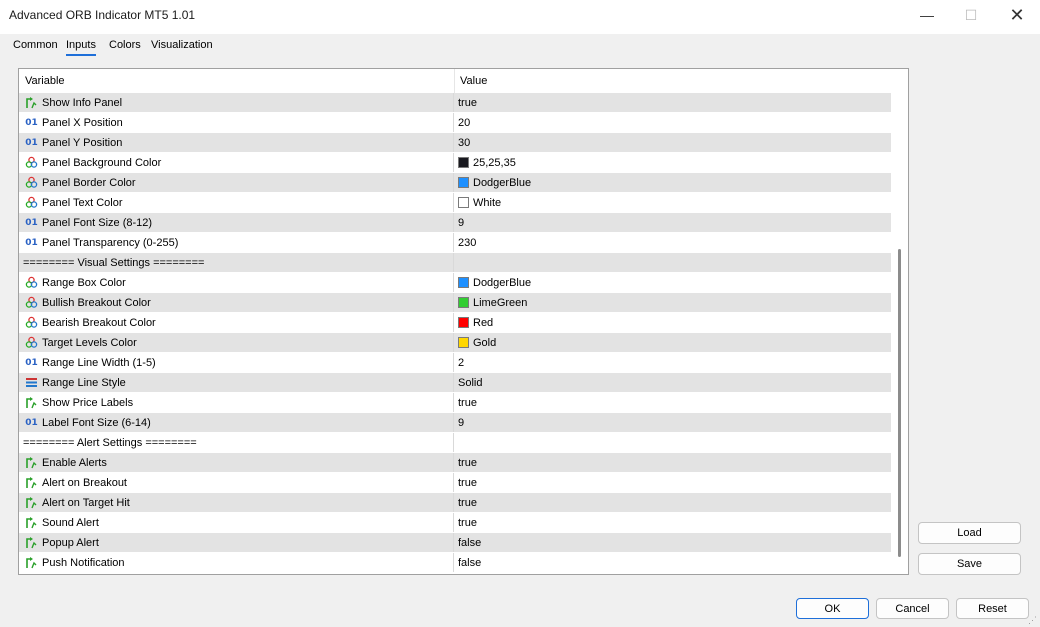  I want to click on table-row: Popup Alert false, so click(455, 543).